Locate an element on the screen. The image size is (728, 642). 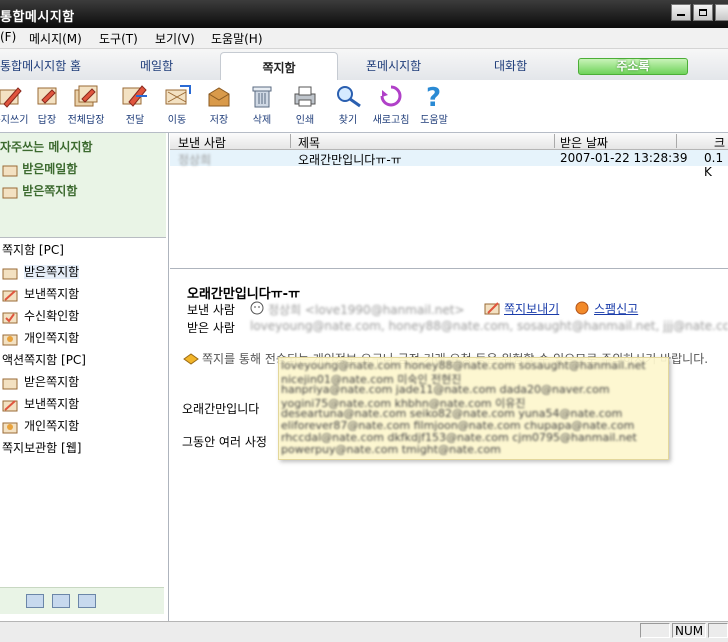
reply-all-icon is located at coordinates (86, 96).